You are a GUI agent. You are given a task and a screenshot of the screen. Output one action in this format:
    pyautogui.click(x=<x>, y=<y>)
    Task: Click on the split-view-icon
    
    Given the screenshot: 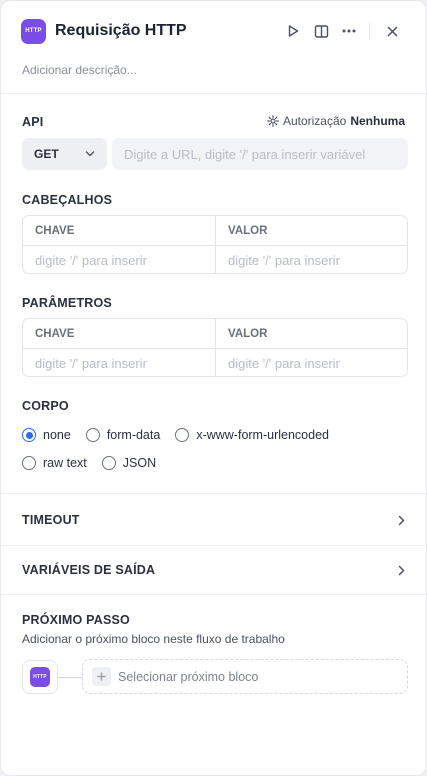 What is the action you would take?
    pyautogui.click(x=321, y=31)
    